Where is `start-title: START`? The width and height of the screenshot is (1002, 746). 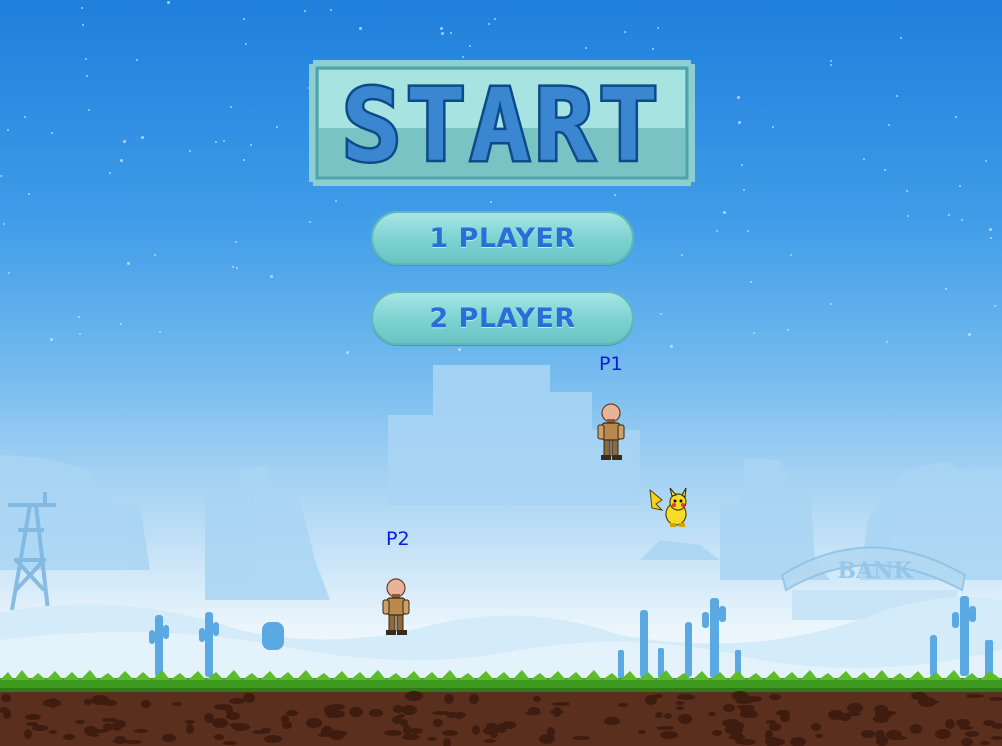 start-title: START is located at coordinates (501, 125).